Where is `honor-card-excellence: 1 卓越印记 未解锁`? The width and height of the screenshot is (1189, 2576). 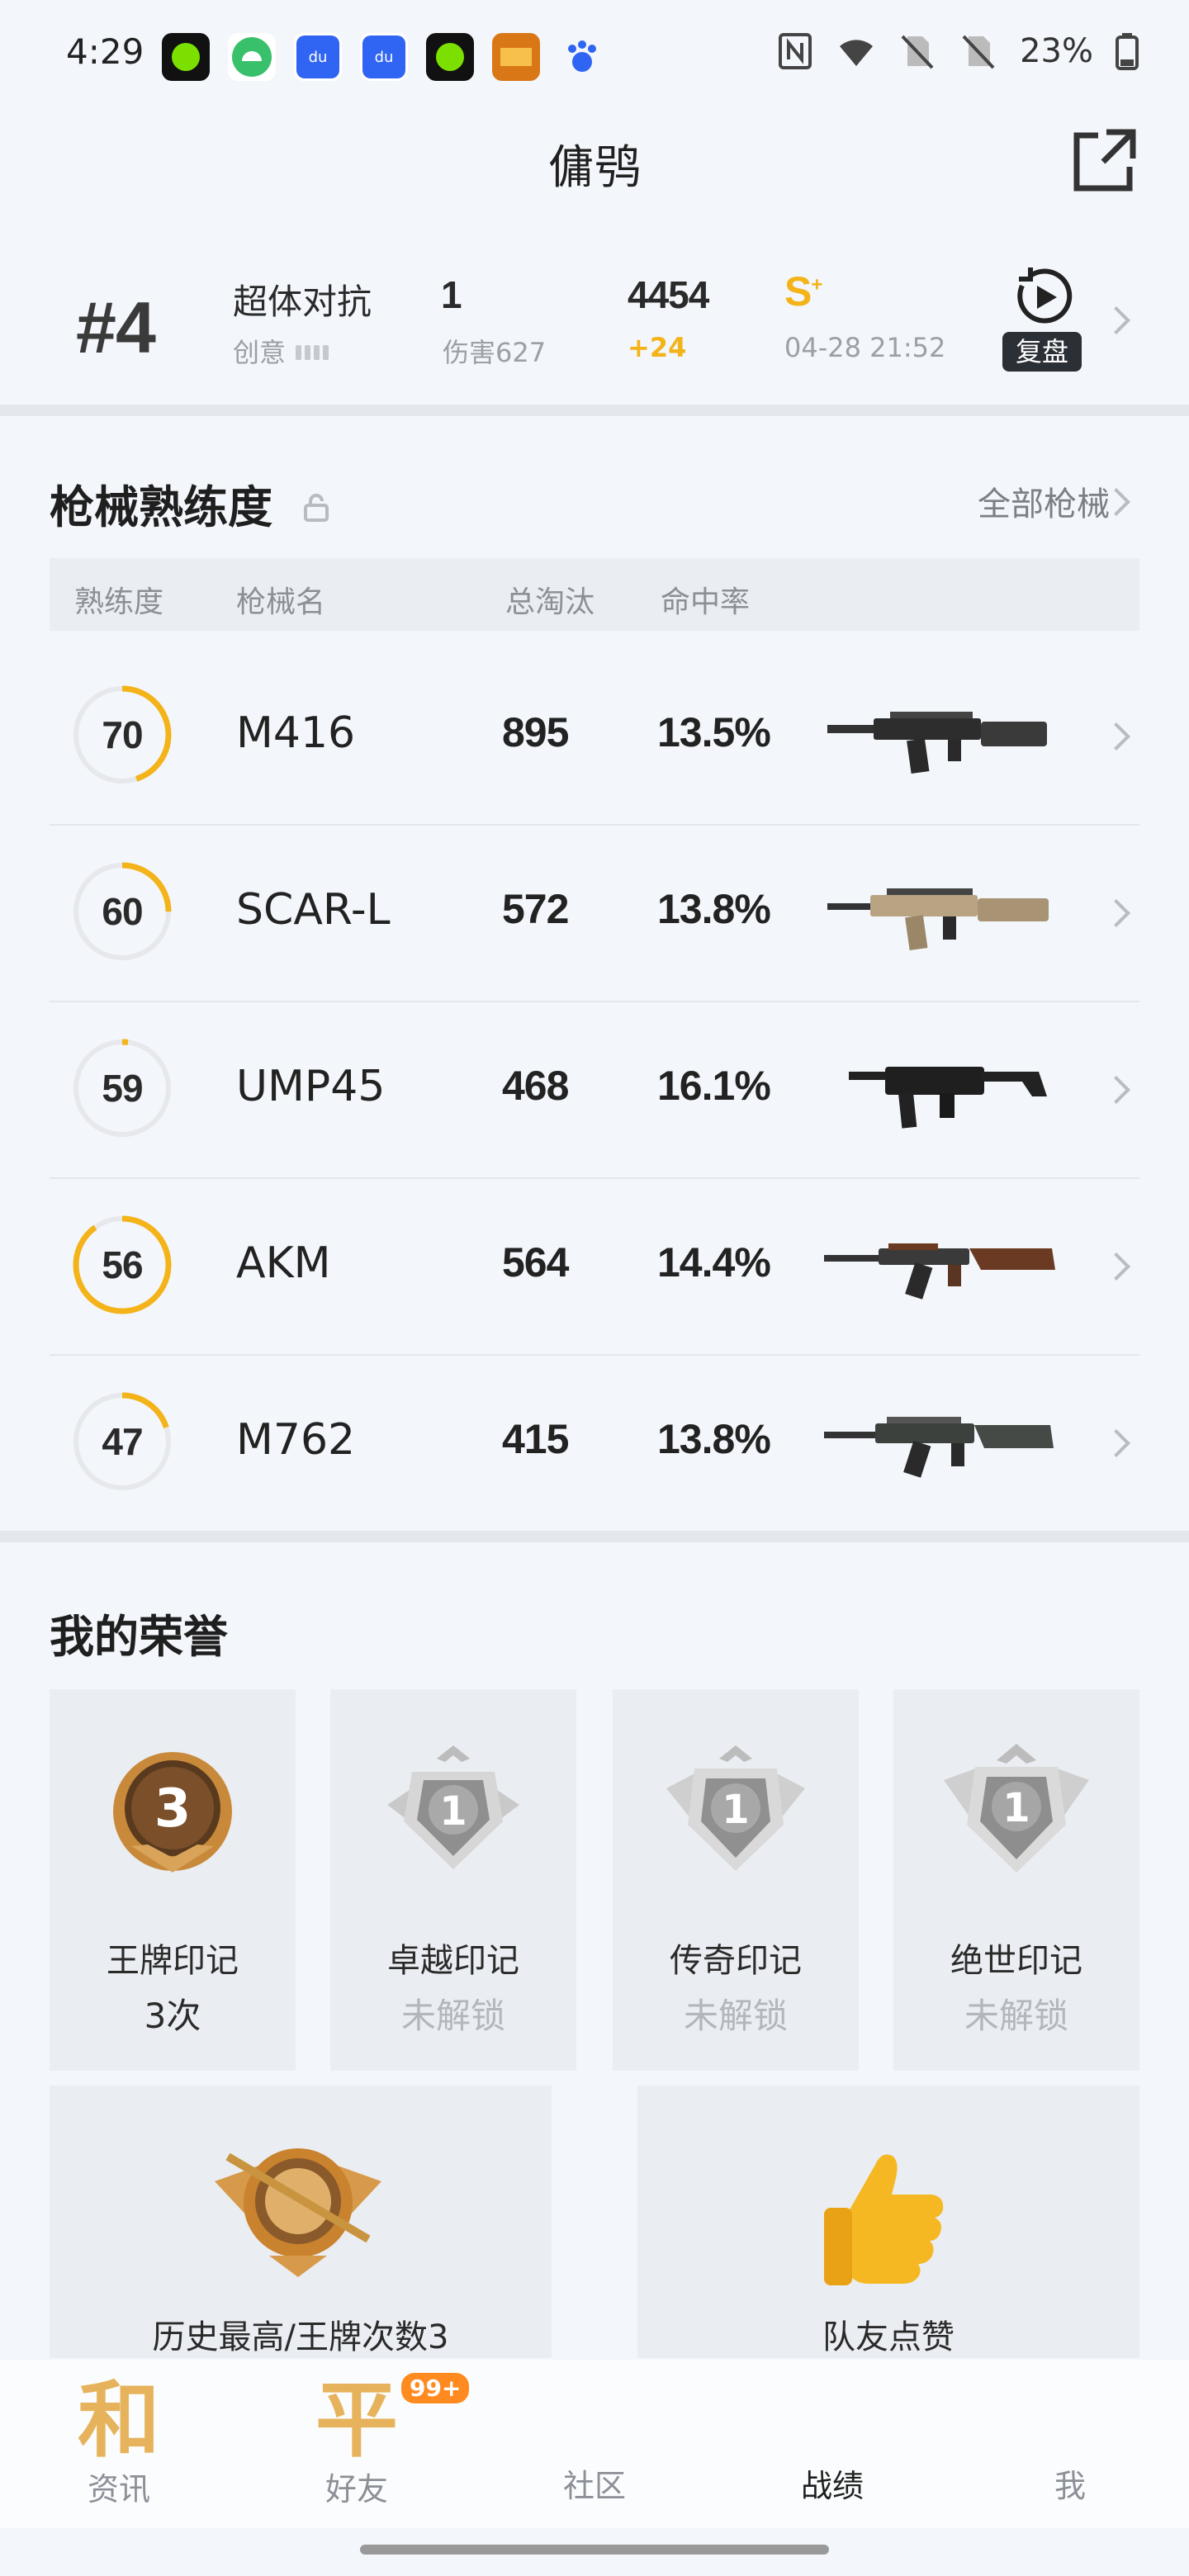 honor-card-excellence: 1 卓越印记 未解锁 is located at coordinates (453, 1880).